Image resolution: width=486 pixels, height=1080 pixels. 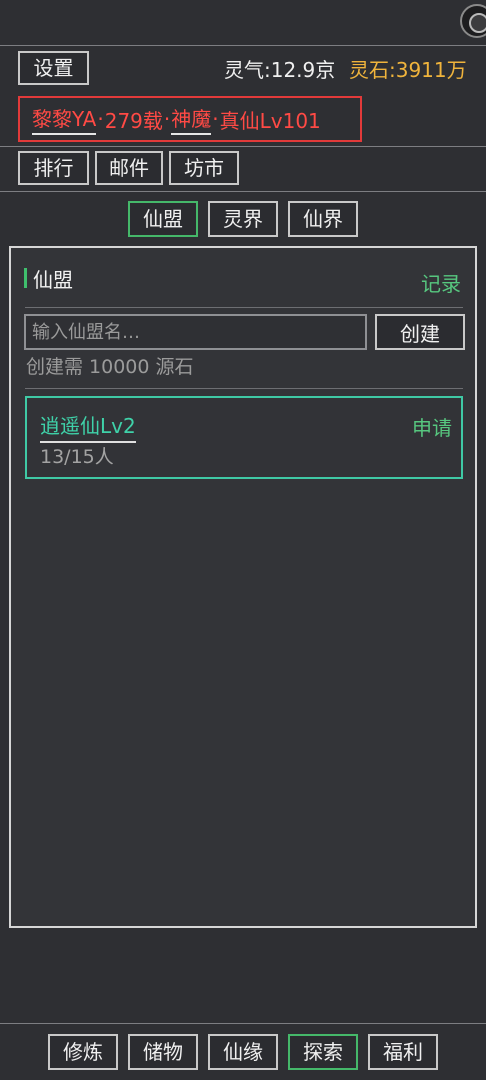 What do you see at coordinates (270, 120) in the screenshot?
I see `player-rank: 真仙Lv101` at bounding box center [270, 120].